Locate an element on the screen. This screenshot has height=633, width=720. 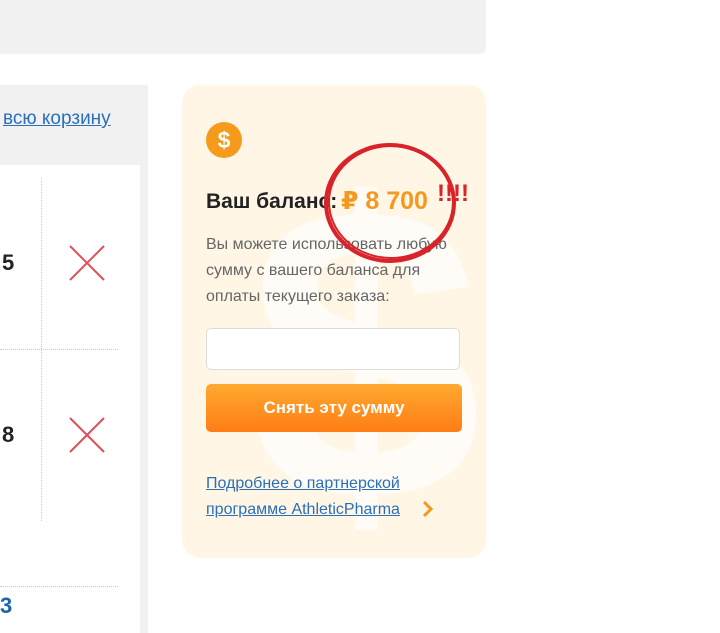
clear-cart-link: всю корзину is located at coordinates (57, 119).